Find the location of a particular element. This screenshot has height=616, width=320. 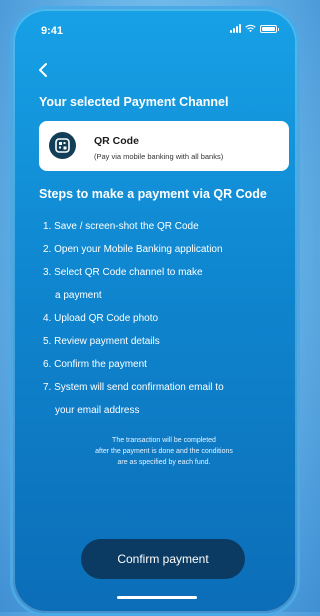

step-item: 1. Save / screen-shot the QR Code is located at coordinates (121, 226).